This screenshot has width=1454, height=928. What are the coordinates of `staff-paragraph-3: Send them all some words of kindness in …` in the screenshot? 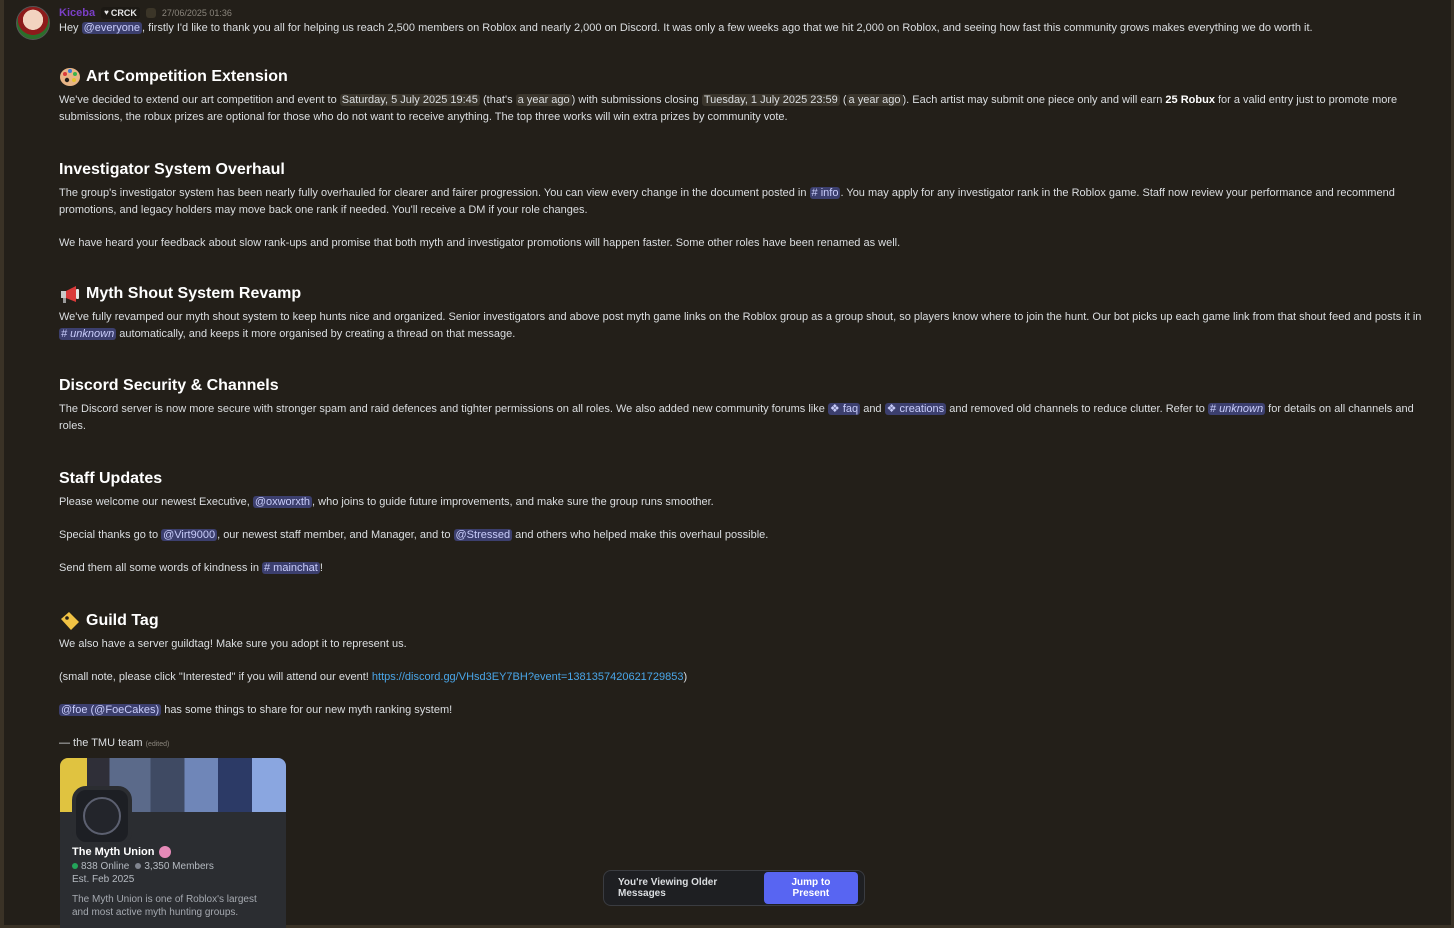 It's located at (739, 568).